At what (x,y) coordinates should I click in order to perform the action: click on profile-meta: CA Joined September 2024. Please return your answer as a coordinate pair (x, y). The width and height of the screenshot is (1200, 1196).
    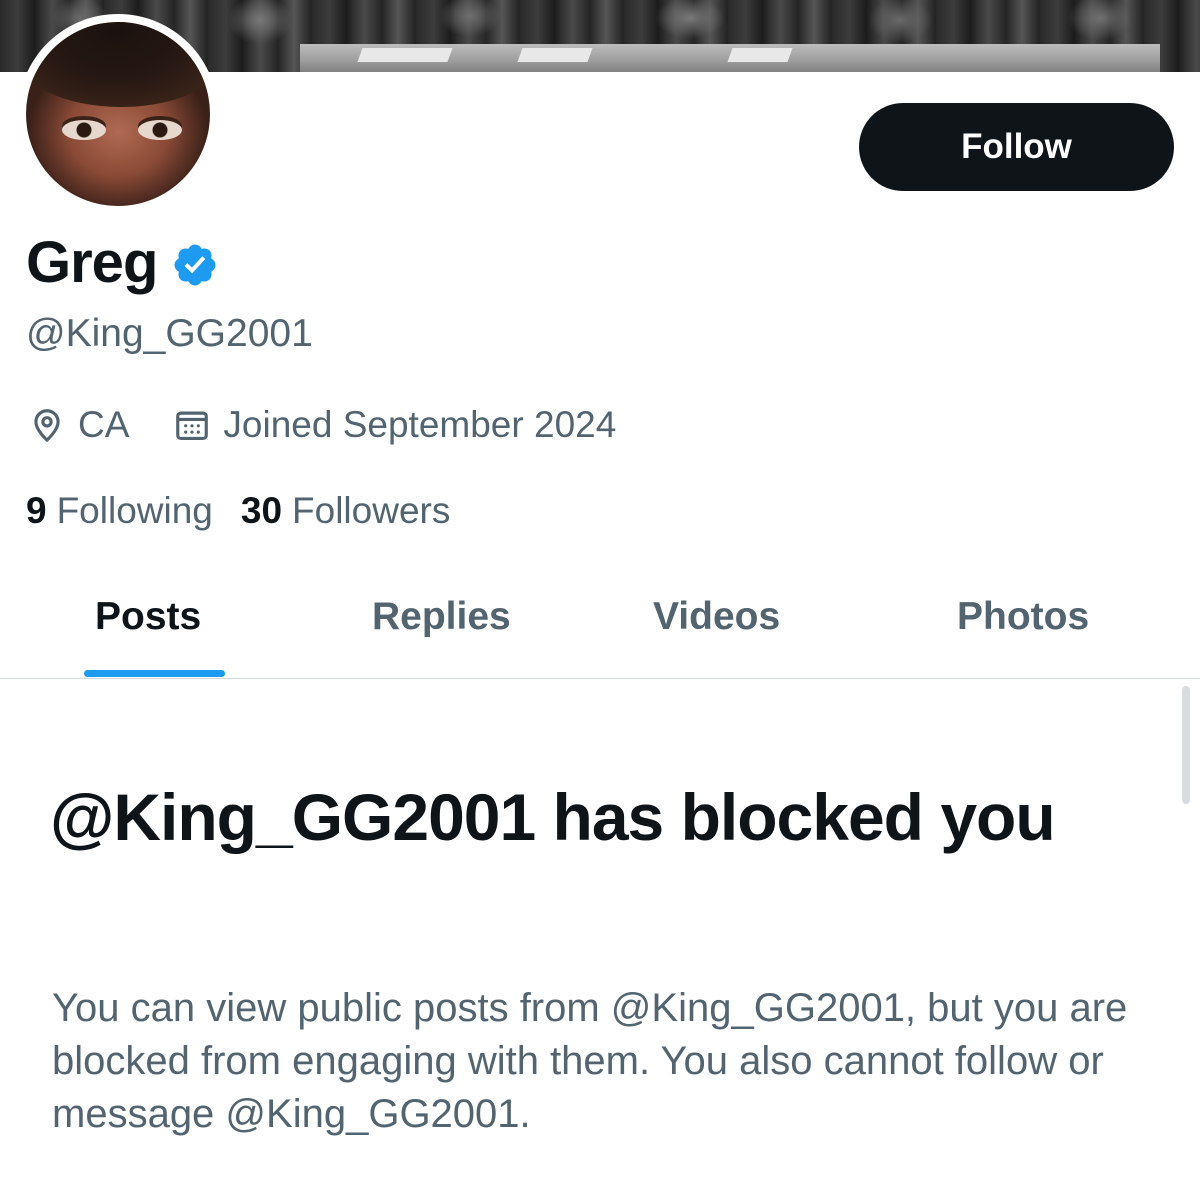
    Looking at the image, I should click on (322, 425).